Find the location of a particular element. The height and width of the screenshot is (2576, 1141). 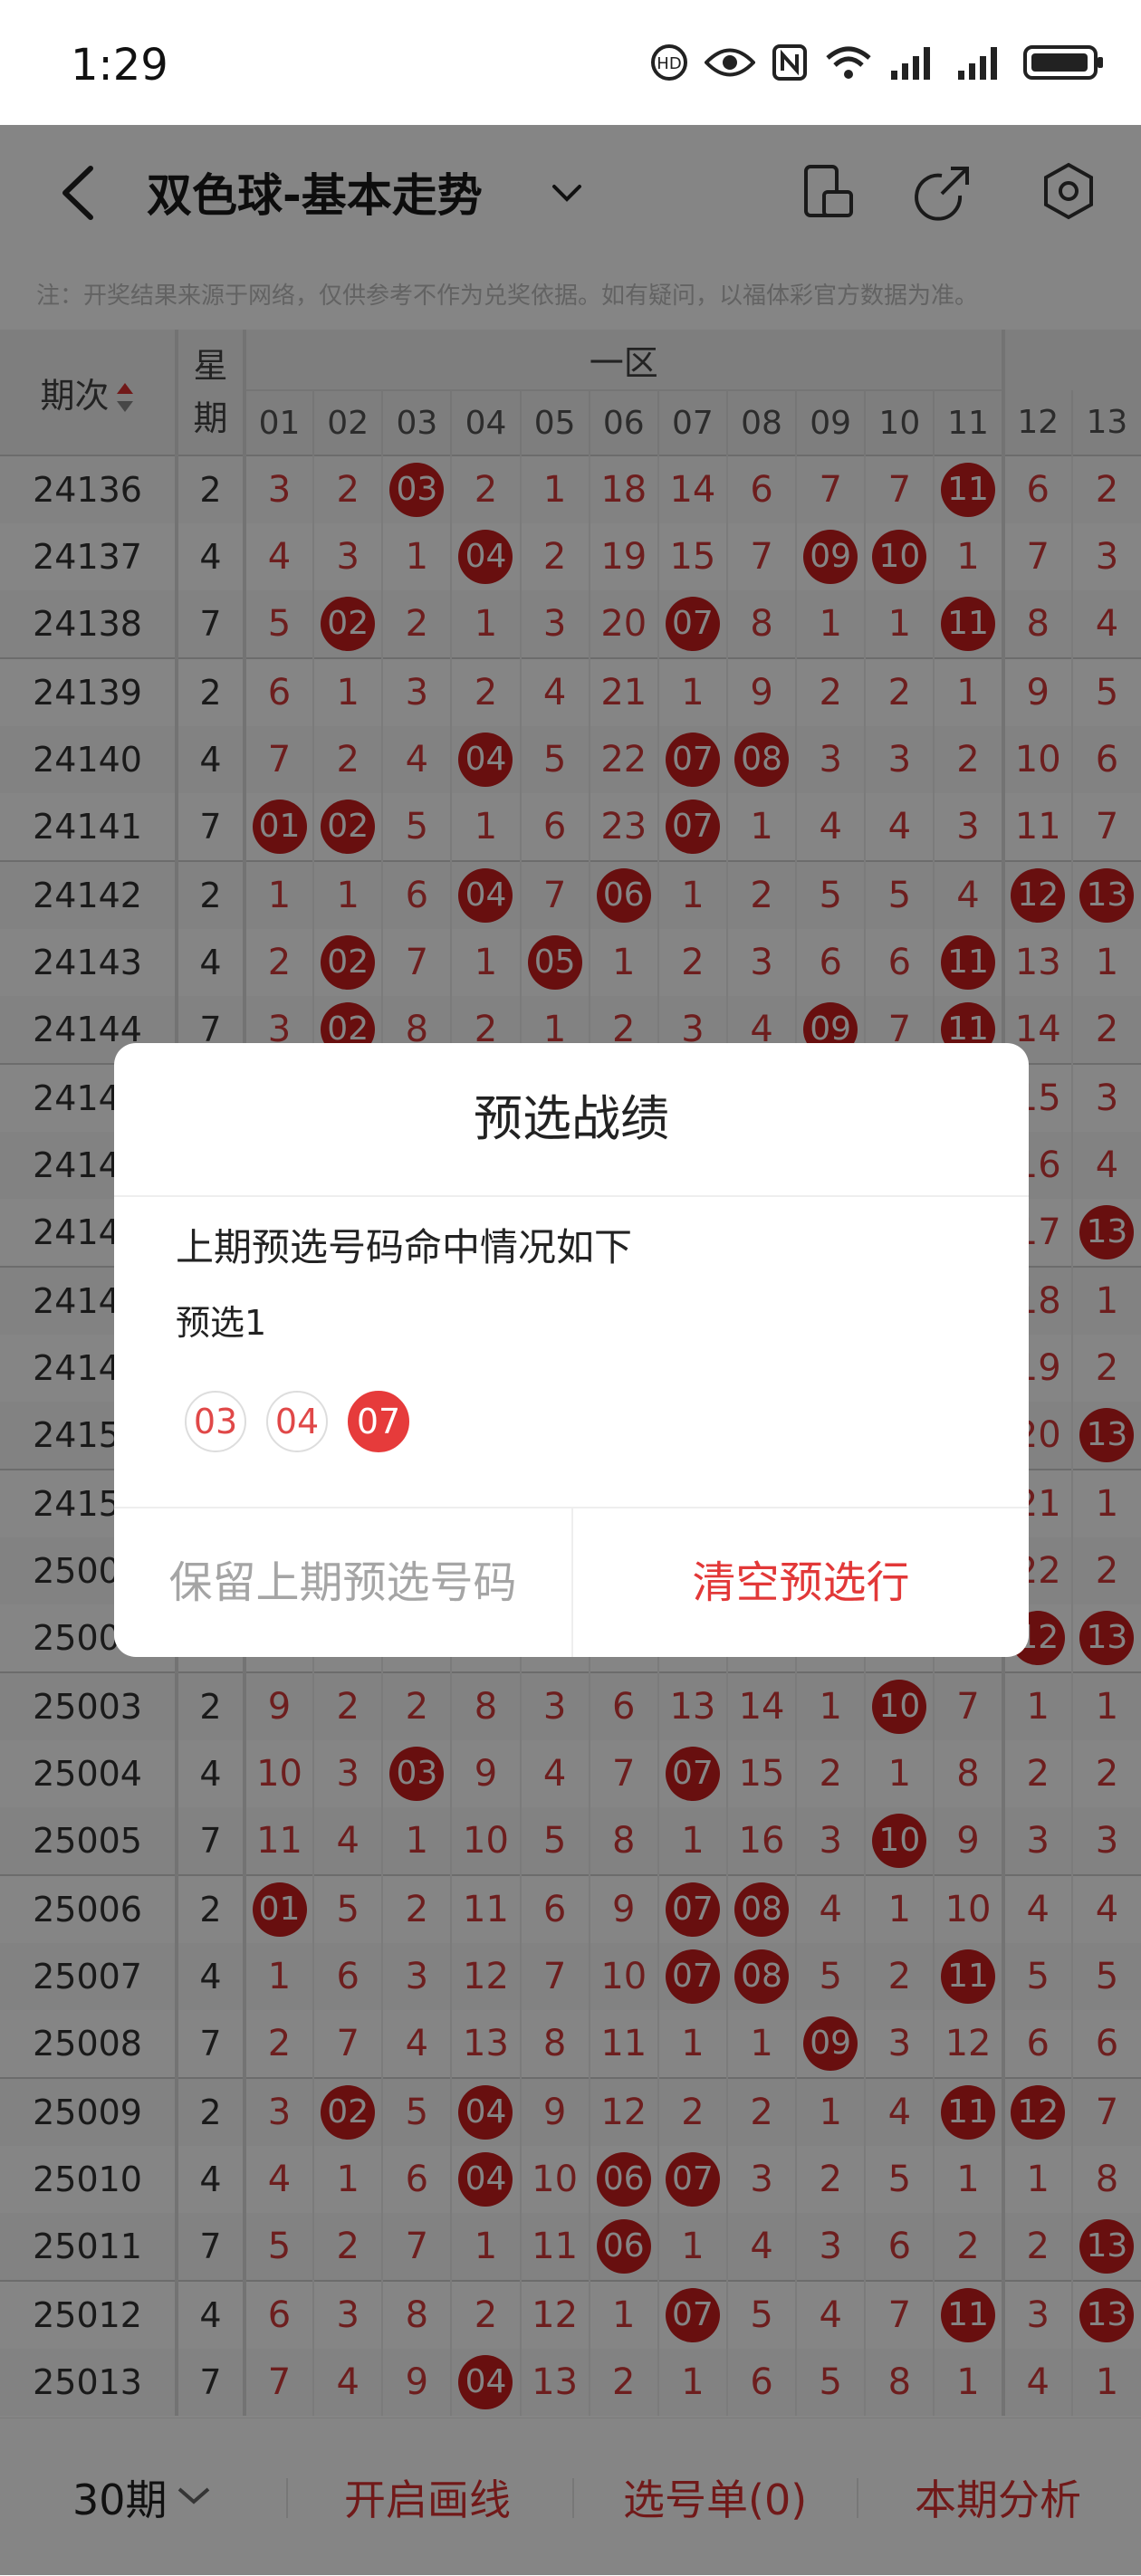

hd-icon: HD is located at coordinates (669, 62).